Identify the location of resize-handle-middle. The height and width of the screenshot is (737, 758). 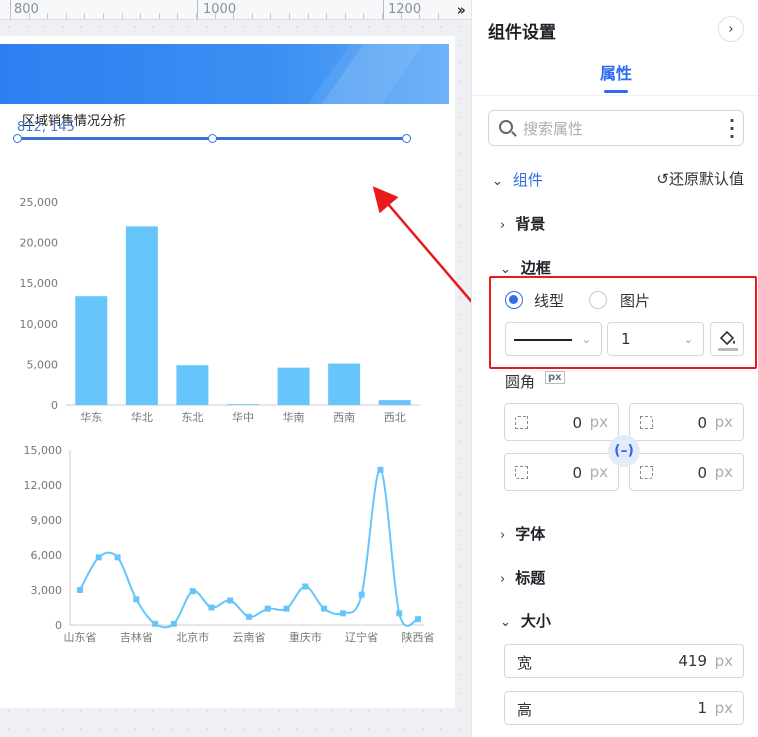
(212, 138).